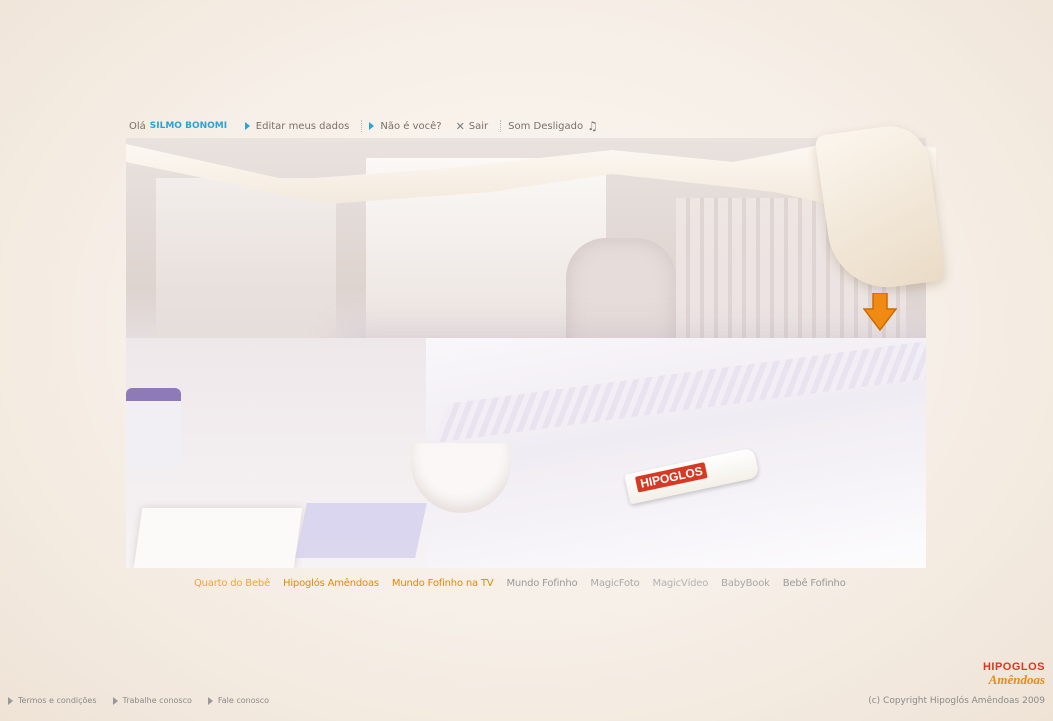 The image size is (1053, 721). Describe the element at coordinates (814, 583) in the screenshot. I see `menu-item-bebe-fofinho: Bebê Fofinho` at that location.